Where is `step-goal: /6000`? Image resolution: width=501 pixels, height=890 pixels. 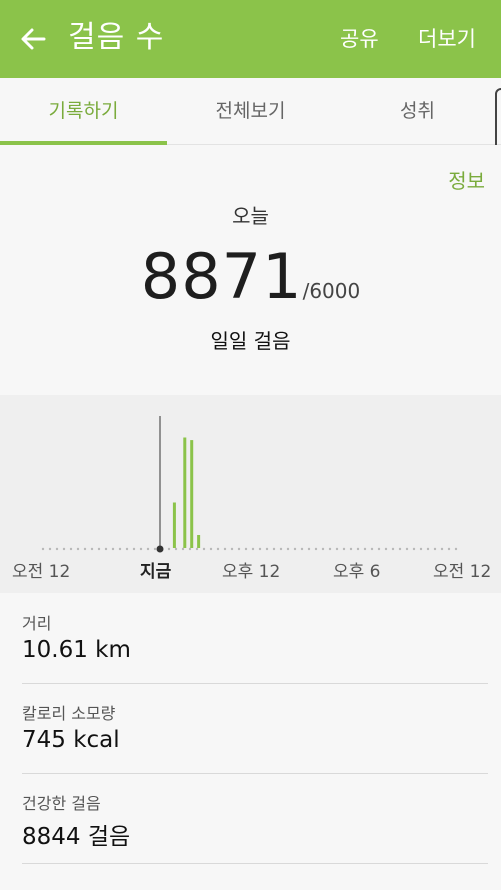 step-goal: /6000 is located at coordinates (331, 291).